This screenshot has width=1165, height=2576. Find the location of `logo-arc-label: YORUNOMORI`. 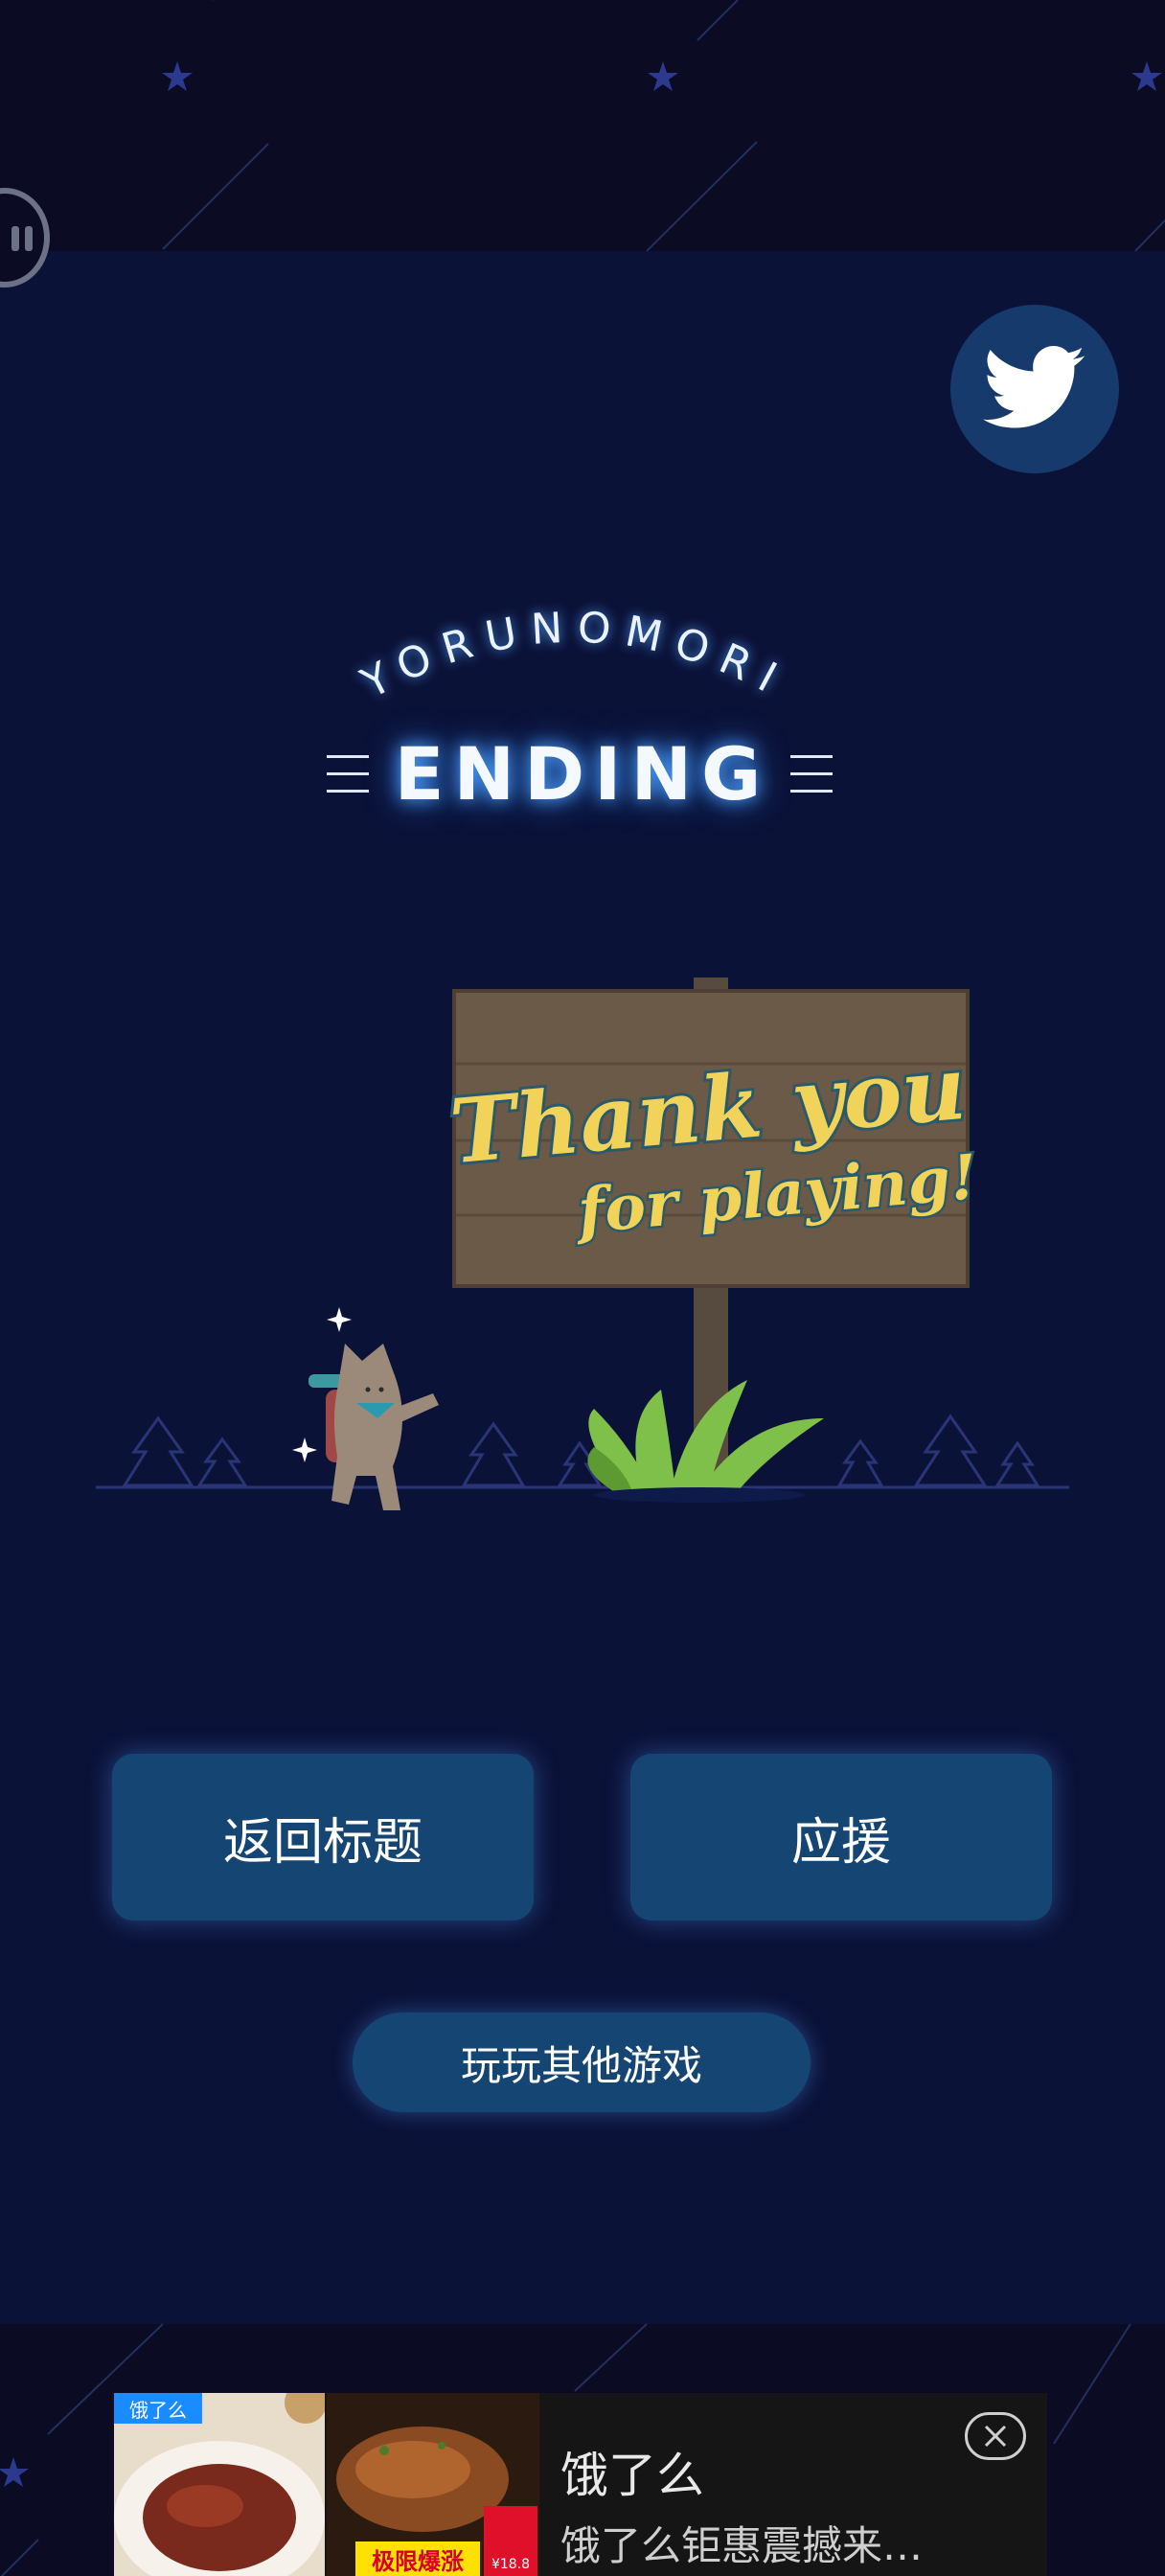

logo-arc-label: YORUNOMORI is located at coordinates (568, 655).